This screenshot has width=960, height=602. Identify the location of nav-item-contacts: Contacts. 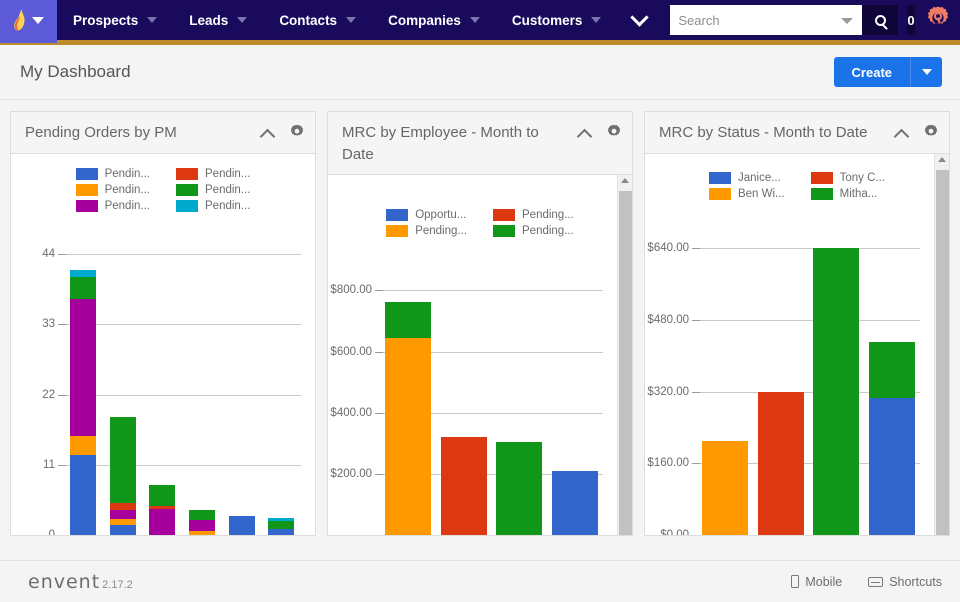
(317, 21).